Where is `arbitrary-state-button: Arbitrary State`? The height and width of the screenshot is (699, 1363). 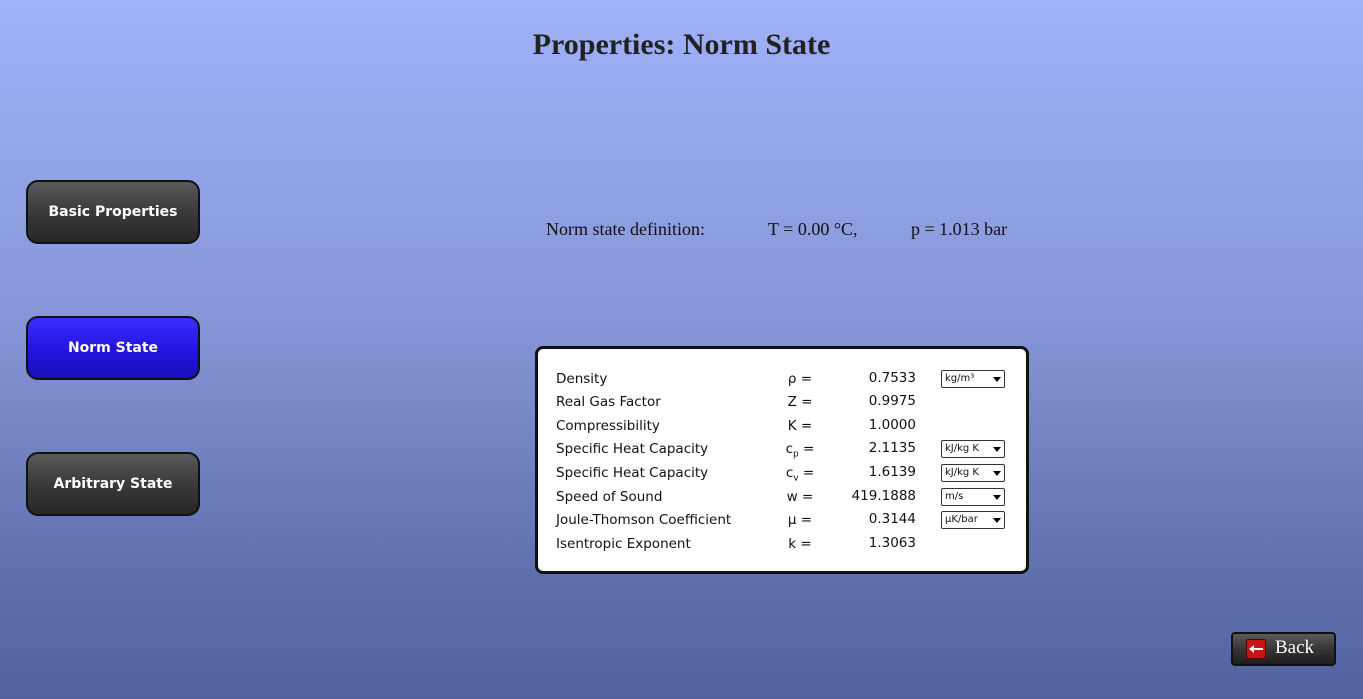 arbitrary-state-button: Arbitrary State is located at coordinates (113, 484).